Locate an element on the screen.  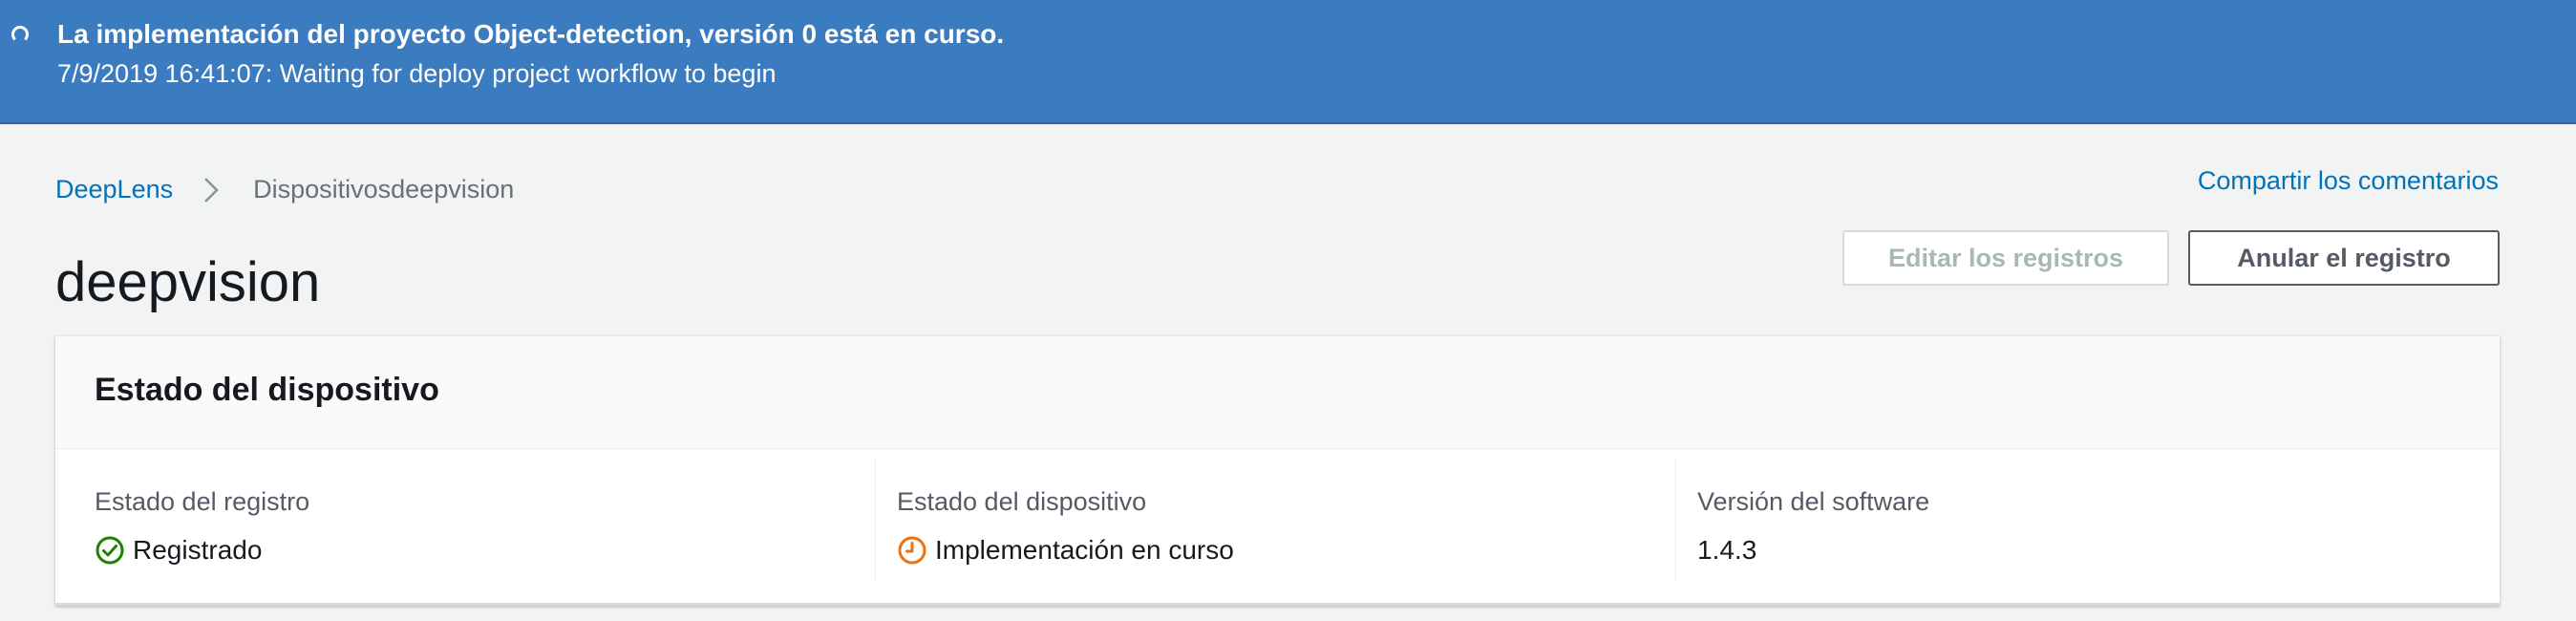
device-status-value: Implementación en curso is located at coordinates (1065, 550).